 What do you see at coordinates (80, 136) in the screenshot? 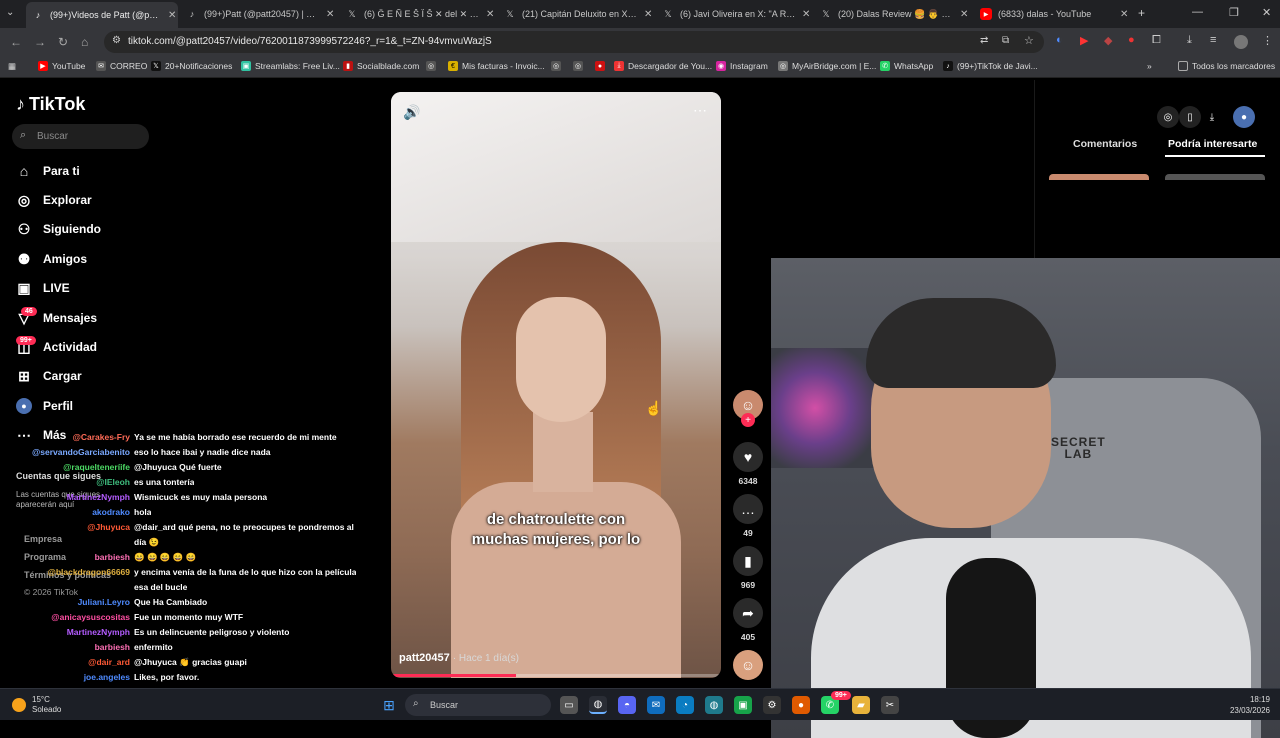
I see `search-input: ⌕ Buscar` at bounding box center [80, 136].